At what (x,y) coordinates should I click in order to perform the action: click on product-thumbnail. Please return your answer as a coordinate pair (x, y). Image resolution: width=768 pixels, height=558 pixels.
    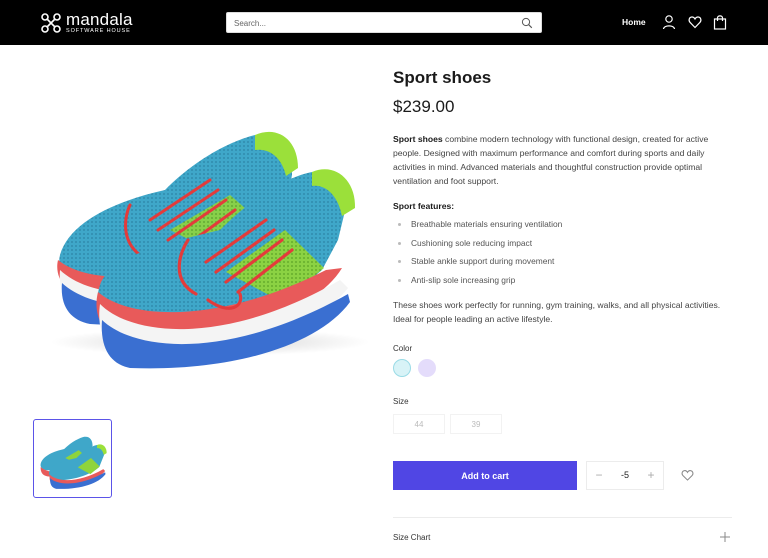
    Looking at the image, I should click on (72, 458).